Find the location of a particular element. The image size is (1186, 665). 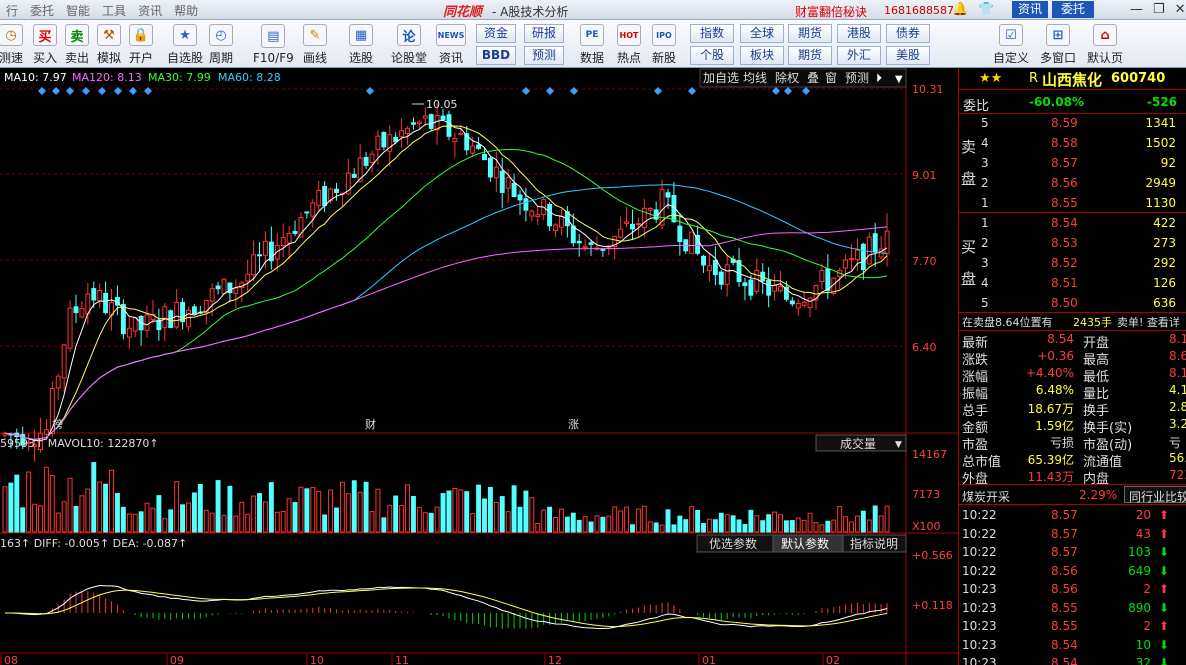

expand-icon: ⏵ is located at coordinates (879, 78).